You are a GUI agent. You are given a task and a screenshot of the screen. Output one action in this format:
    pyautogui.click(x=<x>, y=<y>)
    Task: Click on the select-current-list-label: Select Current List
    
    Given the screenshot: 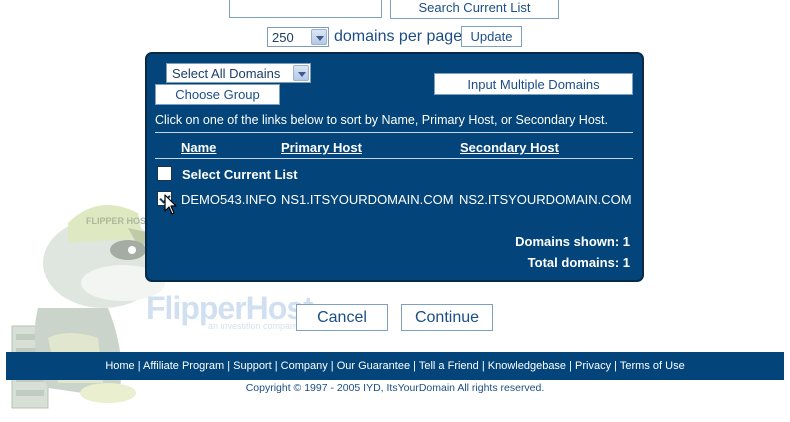 What is the action you would take?
    pyautogui.click(x=240, y=174)
    